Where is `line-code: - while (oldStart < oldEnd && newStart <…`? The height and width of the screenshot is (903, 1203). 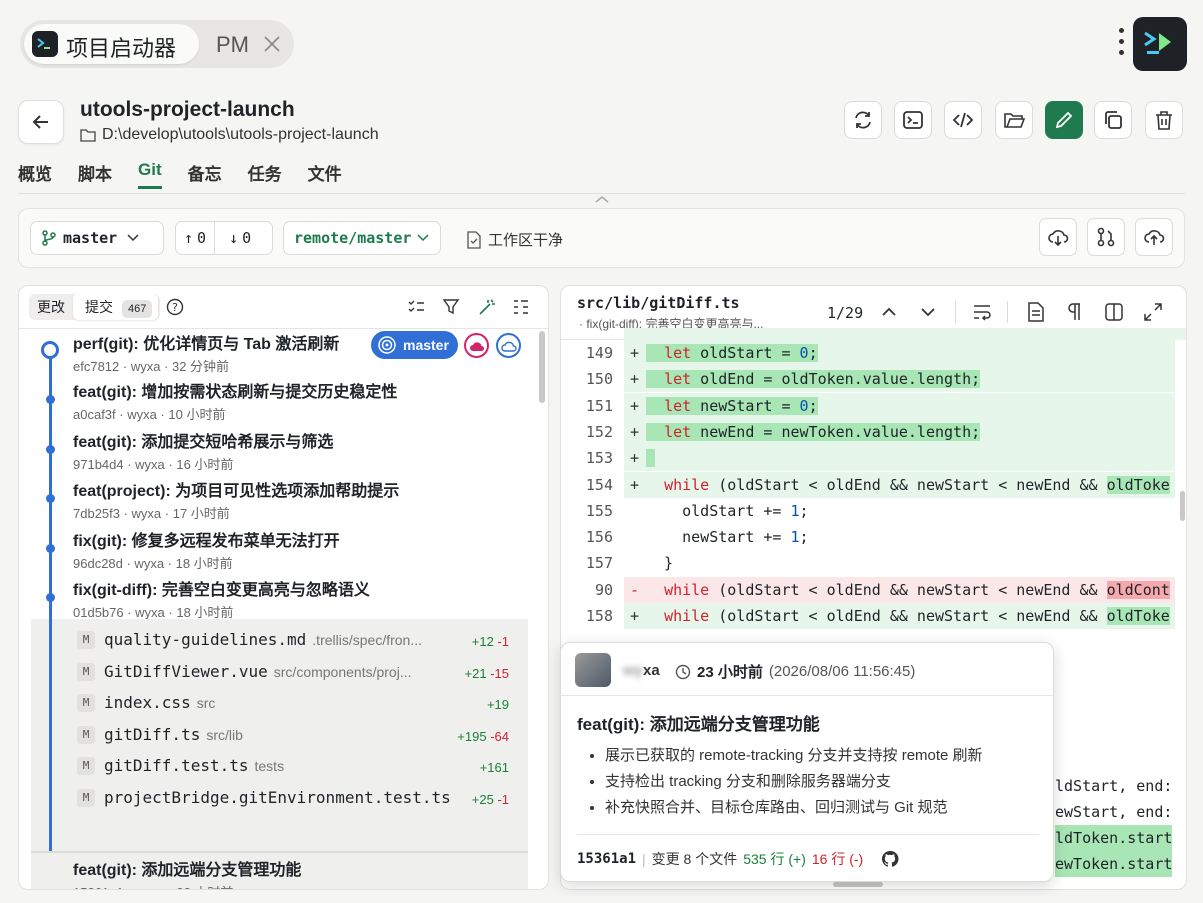
line-code: - while (oldStart < oldEnd && newStart <… is located at coordinates (899, 589).